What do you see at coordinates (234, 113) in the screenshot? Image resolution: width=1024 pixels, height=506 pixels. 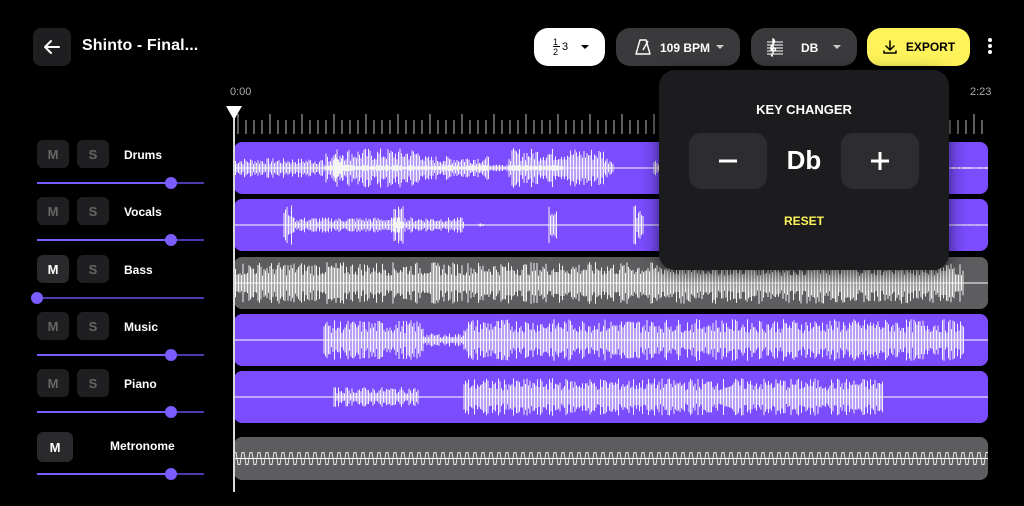 I see `playhead-handle` at bounding box center [234, 113].